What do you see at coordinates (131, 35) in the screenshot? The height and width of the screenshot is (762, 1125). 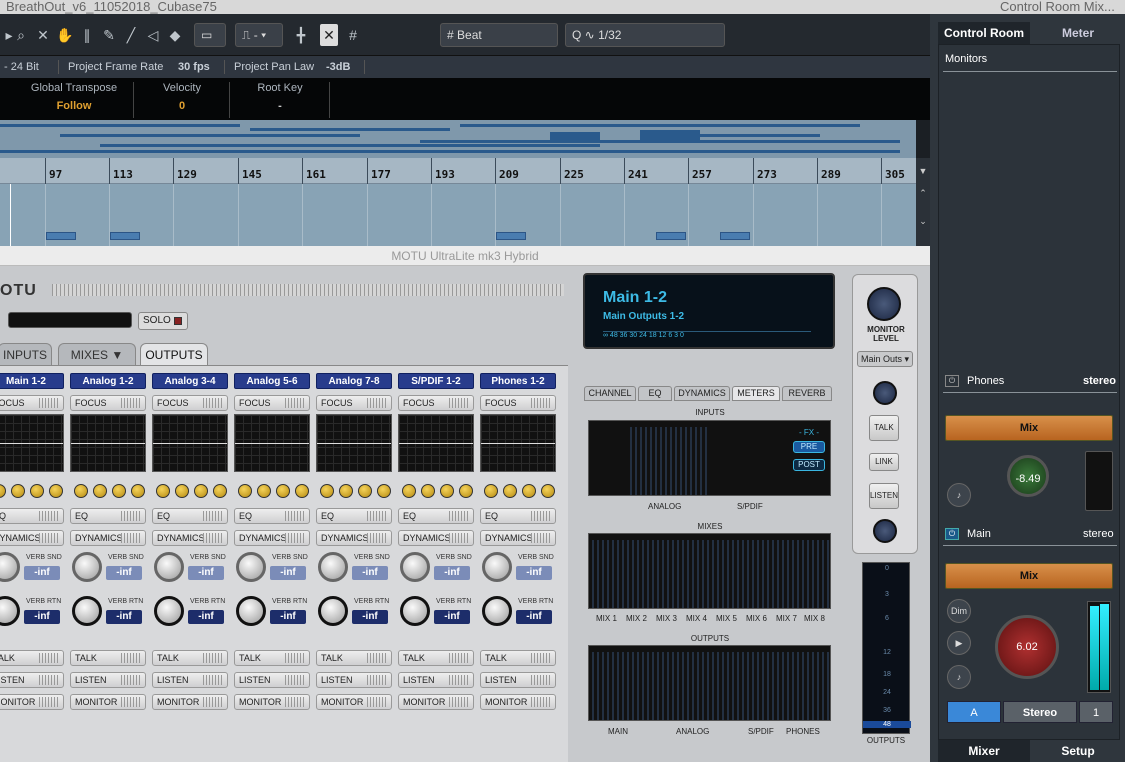 I see `line-tool-icon: ╱` at bounding box center [131, 35].